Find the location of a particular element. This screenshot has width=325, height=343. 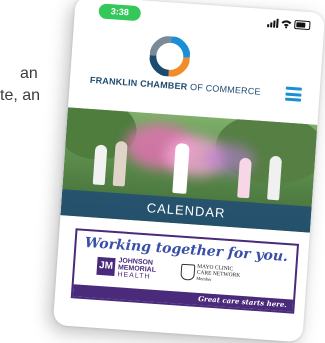

chamber-logo-icon is located at coordinates (169, 56).